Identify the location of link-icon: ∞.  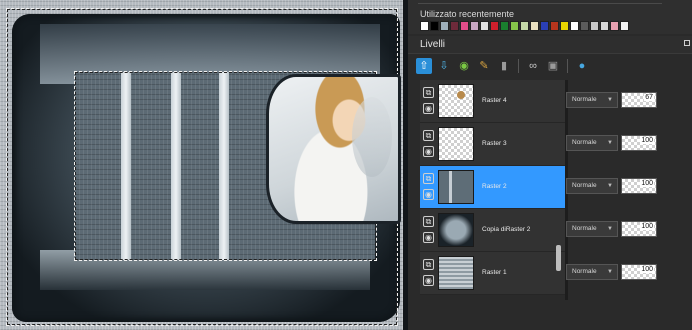
(533, 66).